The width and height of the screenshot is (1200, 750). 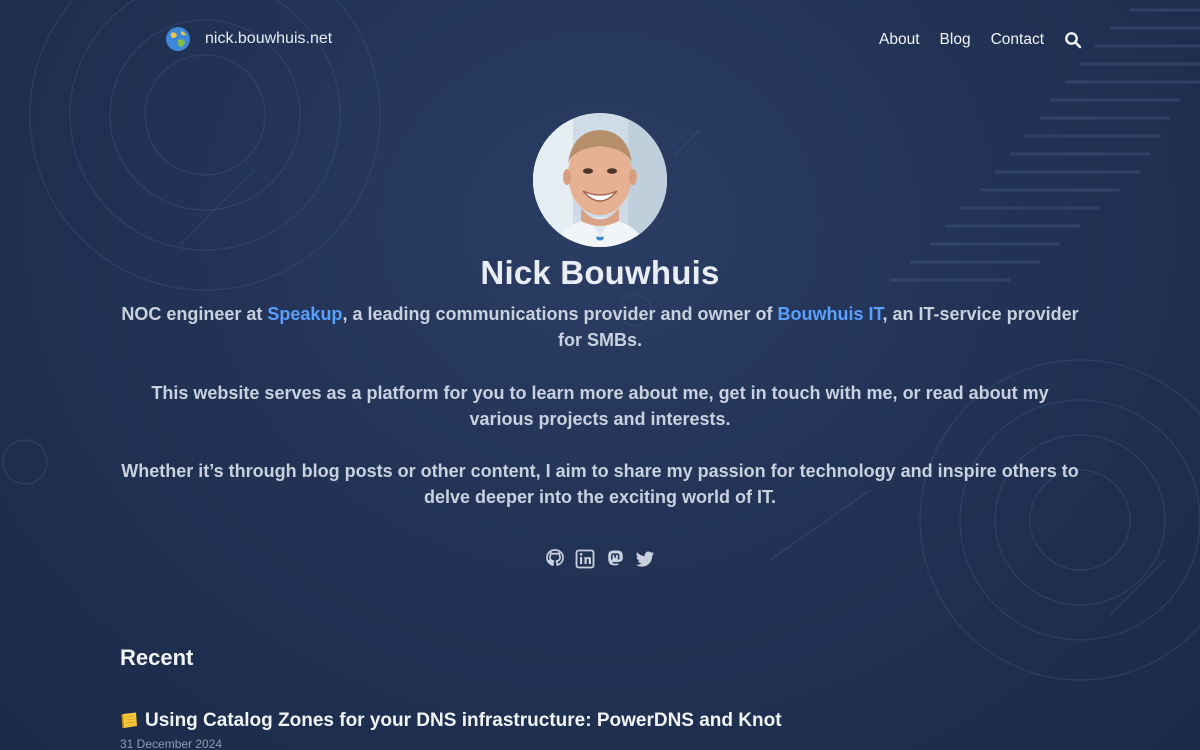 I want to click on brand-link: nick.bouwhuis.net, so click(x=248, y=39).